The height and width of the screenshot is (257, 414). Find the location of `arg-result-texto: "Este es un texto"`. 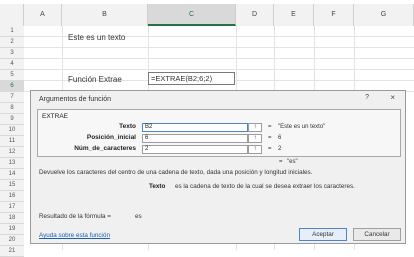

arg-result-texto: "Este es un texto" is located at coordinates (302, 127).